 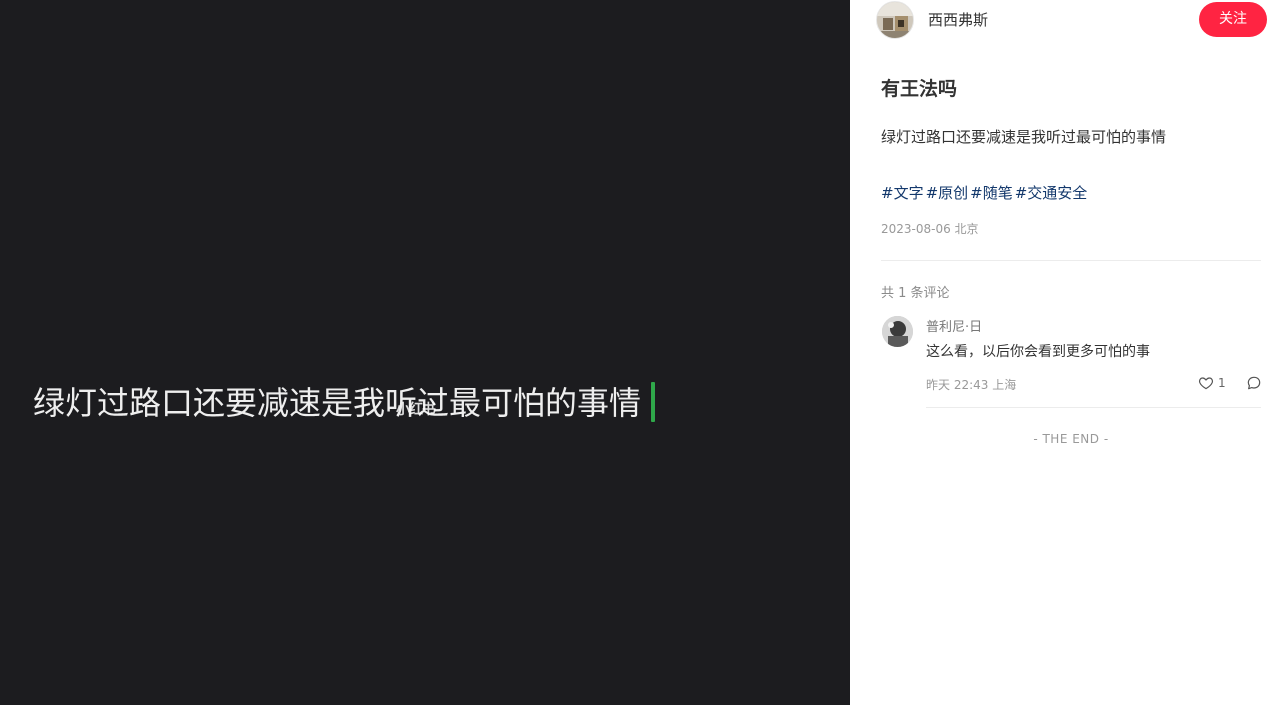 What do you see at coordinates (416, 410) in the screenshot?
I see `watermark: 小红书` at bounding box center [416, 410].